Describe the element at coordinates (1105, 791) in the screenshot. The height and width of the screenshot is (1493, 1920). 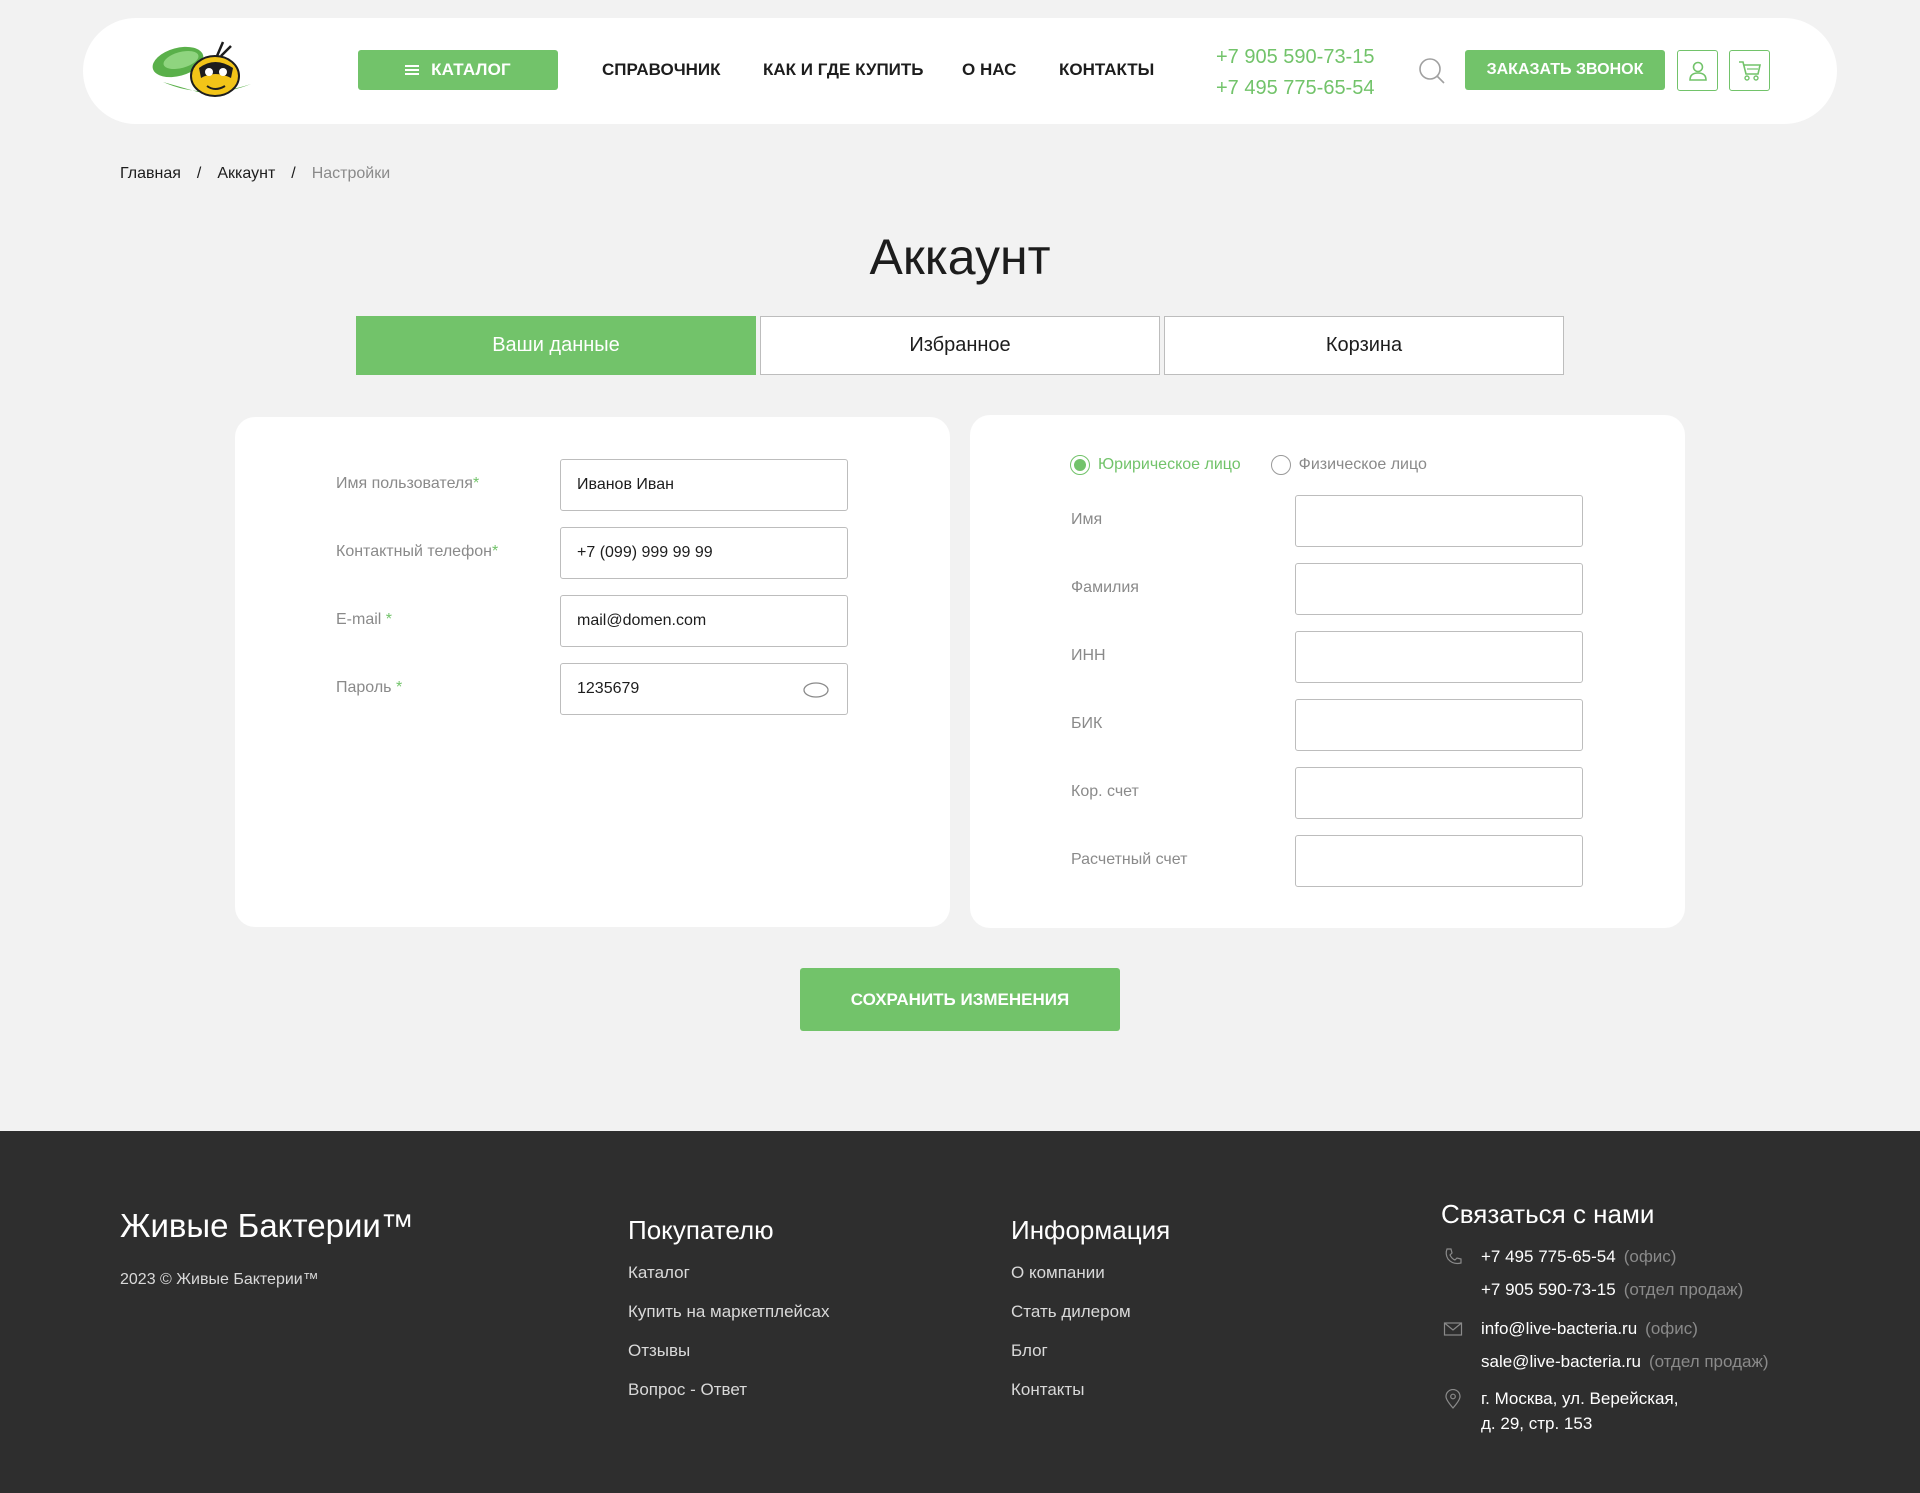
I see `corr-account-label: Кор. счет` at that location.